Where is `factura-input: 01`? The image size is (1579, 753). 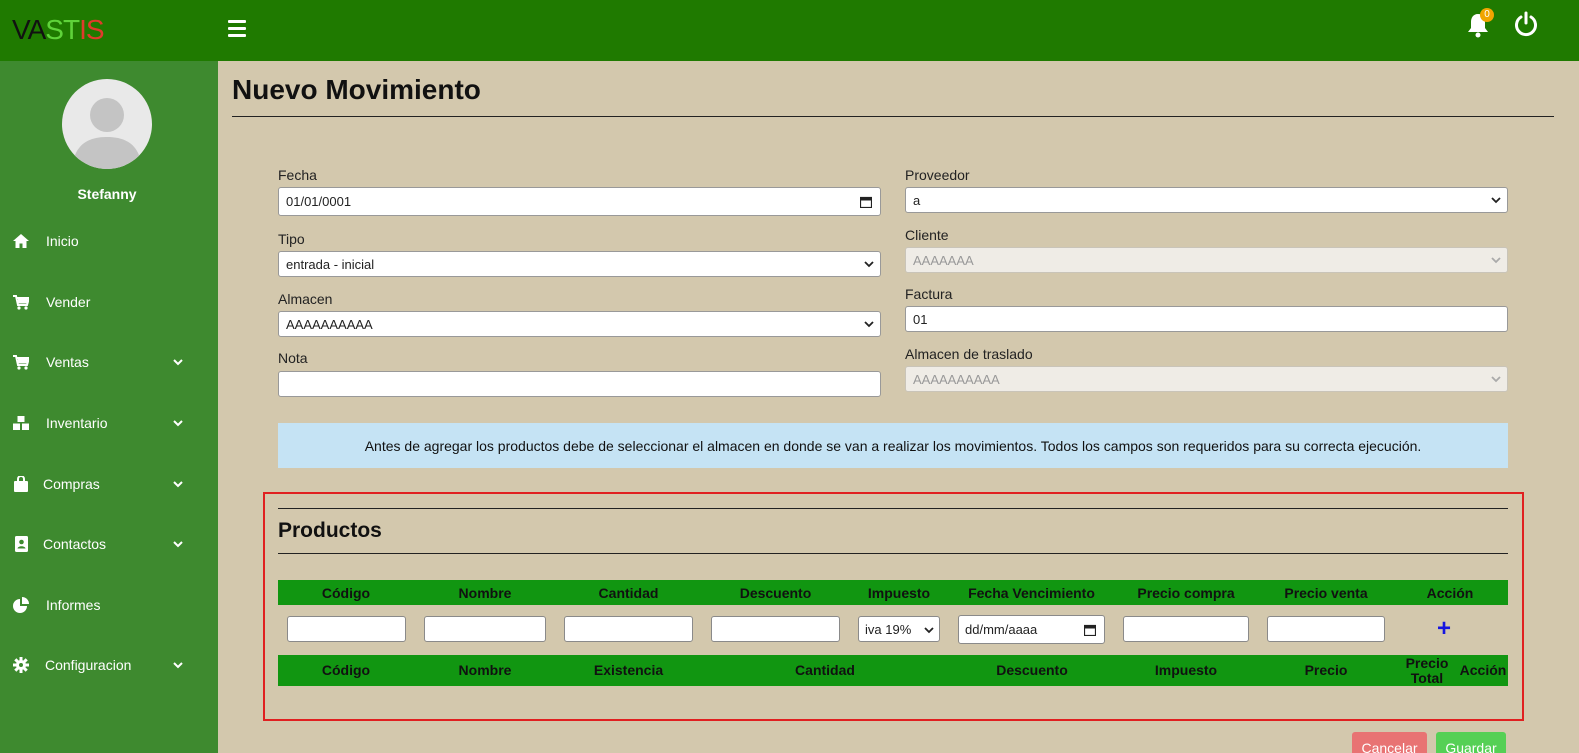
factura-input: 01 is located at coordinates (1206, 319).